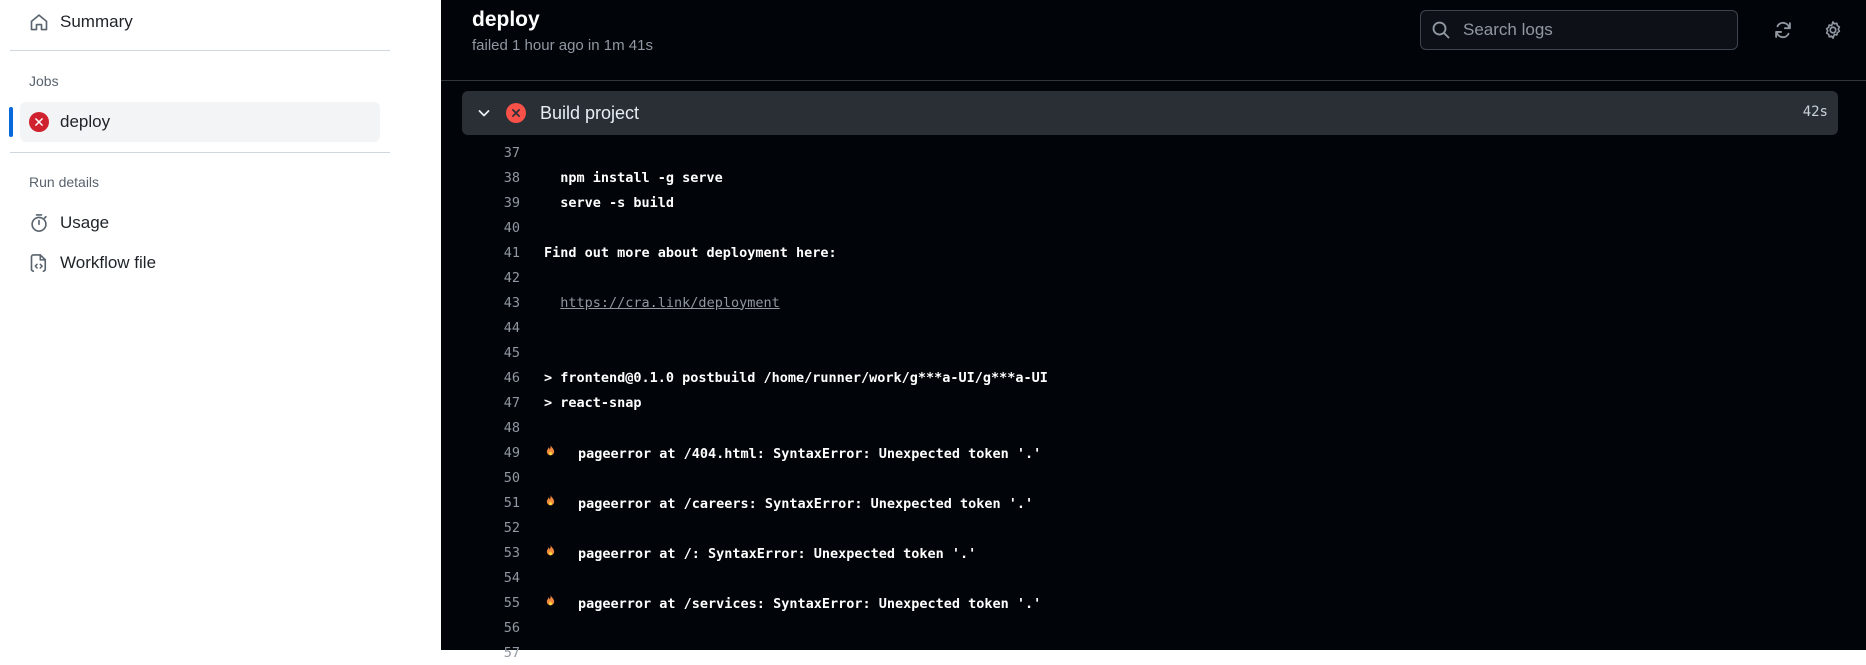 The width and height of the screenshot is (1866, 665). I want to click on job-header: deploy failed 1 hour ago in 1m 41s, so click(1153, 40).